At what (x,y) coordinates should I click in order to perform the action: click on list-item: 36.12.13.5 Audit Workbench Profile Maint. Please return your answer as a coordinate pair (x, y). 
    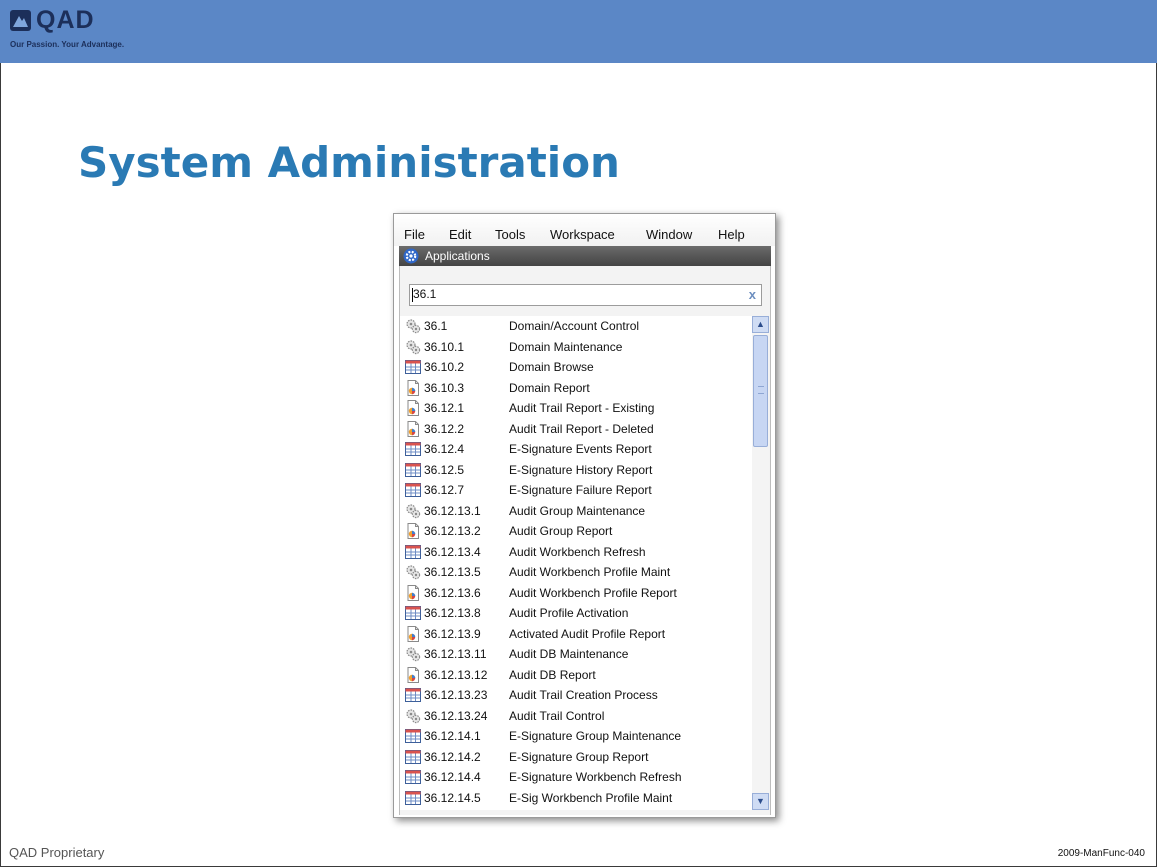
    Looking at the image, I should click on (576, 572).